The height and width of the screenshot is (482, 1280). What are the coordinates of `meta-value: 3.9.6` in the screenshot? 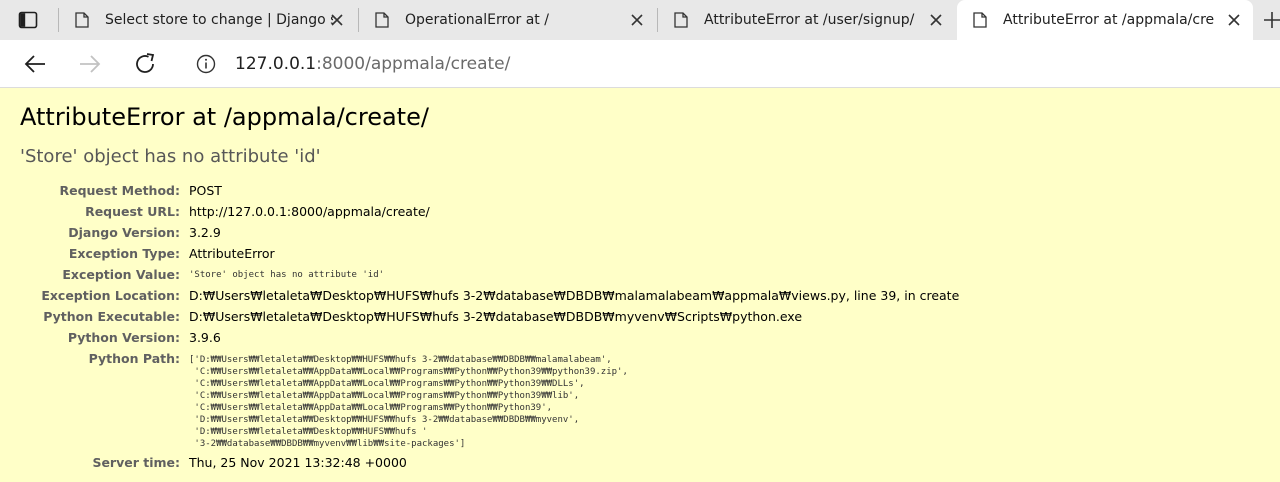 It's located at (205, 337).